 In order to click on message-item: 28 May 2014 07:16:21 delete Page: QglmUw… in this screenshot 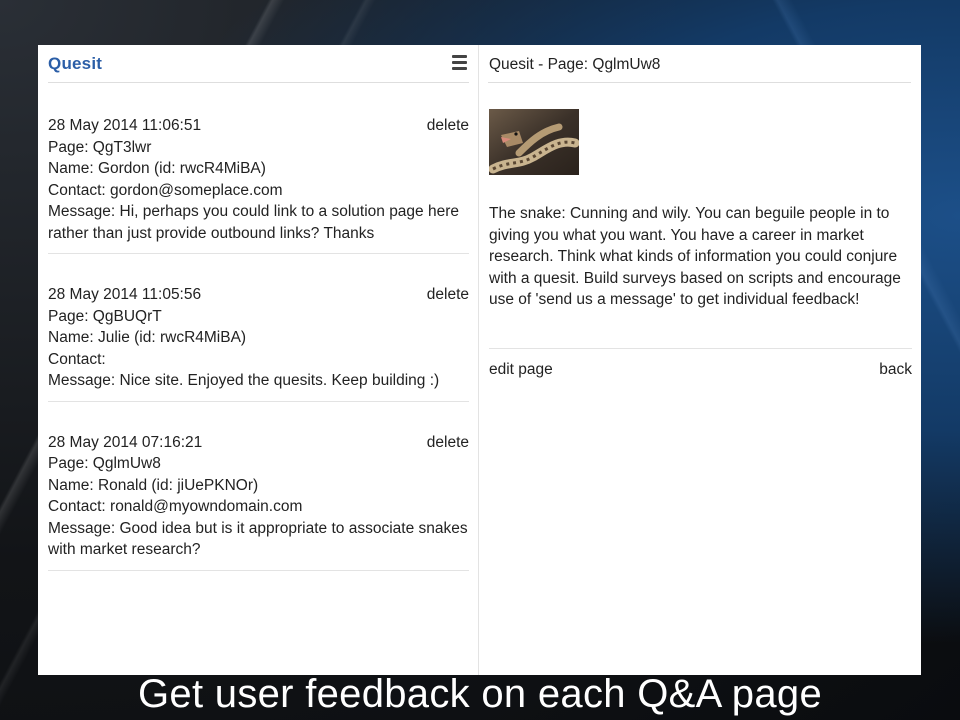, I will do `click(258, 501)`.